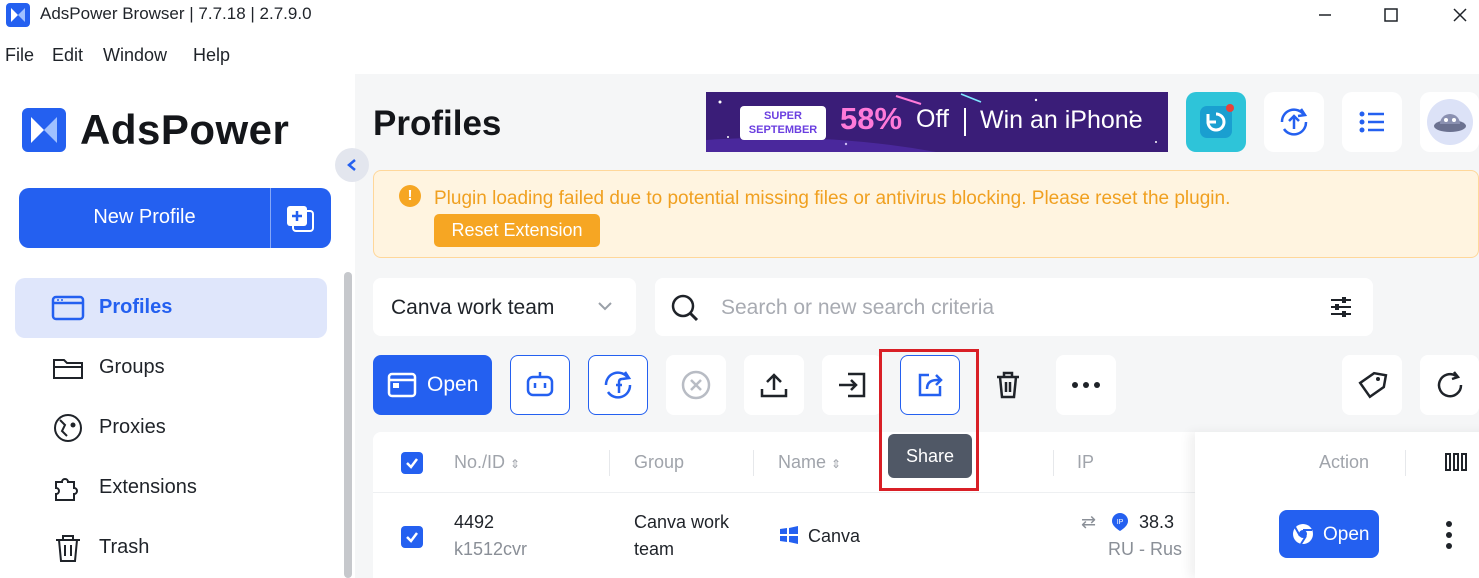  Describe the element at coordinates (135, 55) in the screenshot. I see `menu-window: Window` at that location.